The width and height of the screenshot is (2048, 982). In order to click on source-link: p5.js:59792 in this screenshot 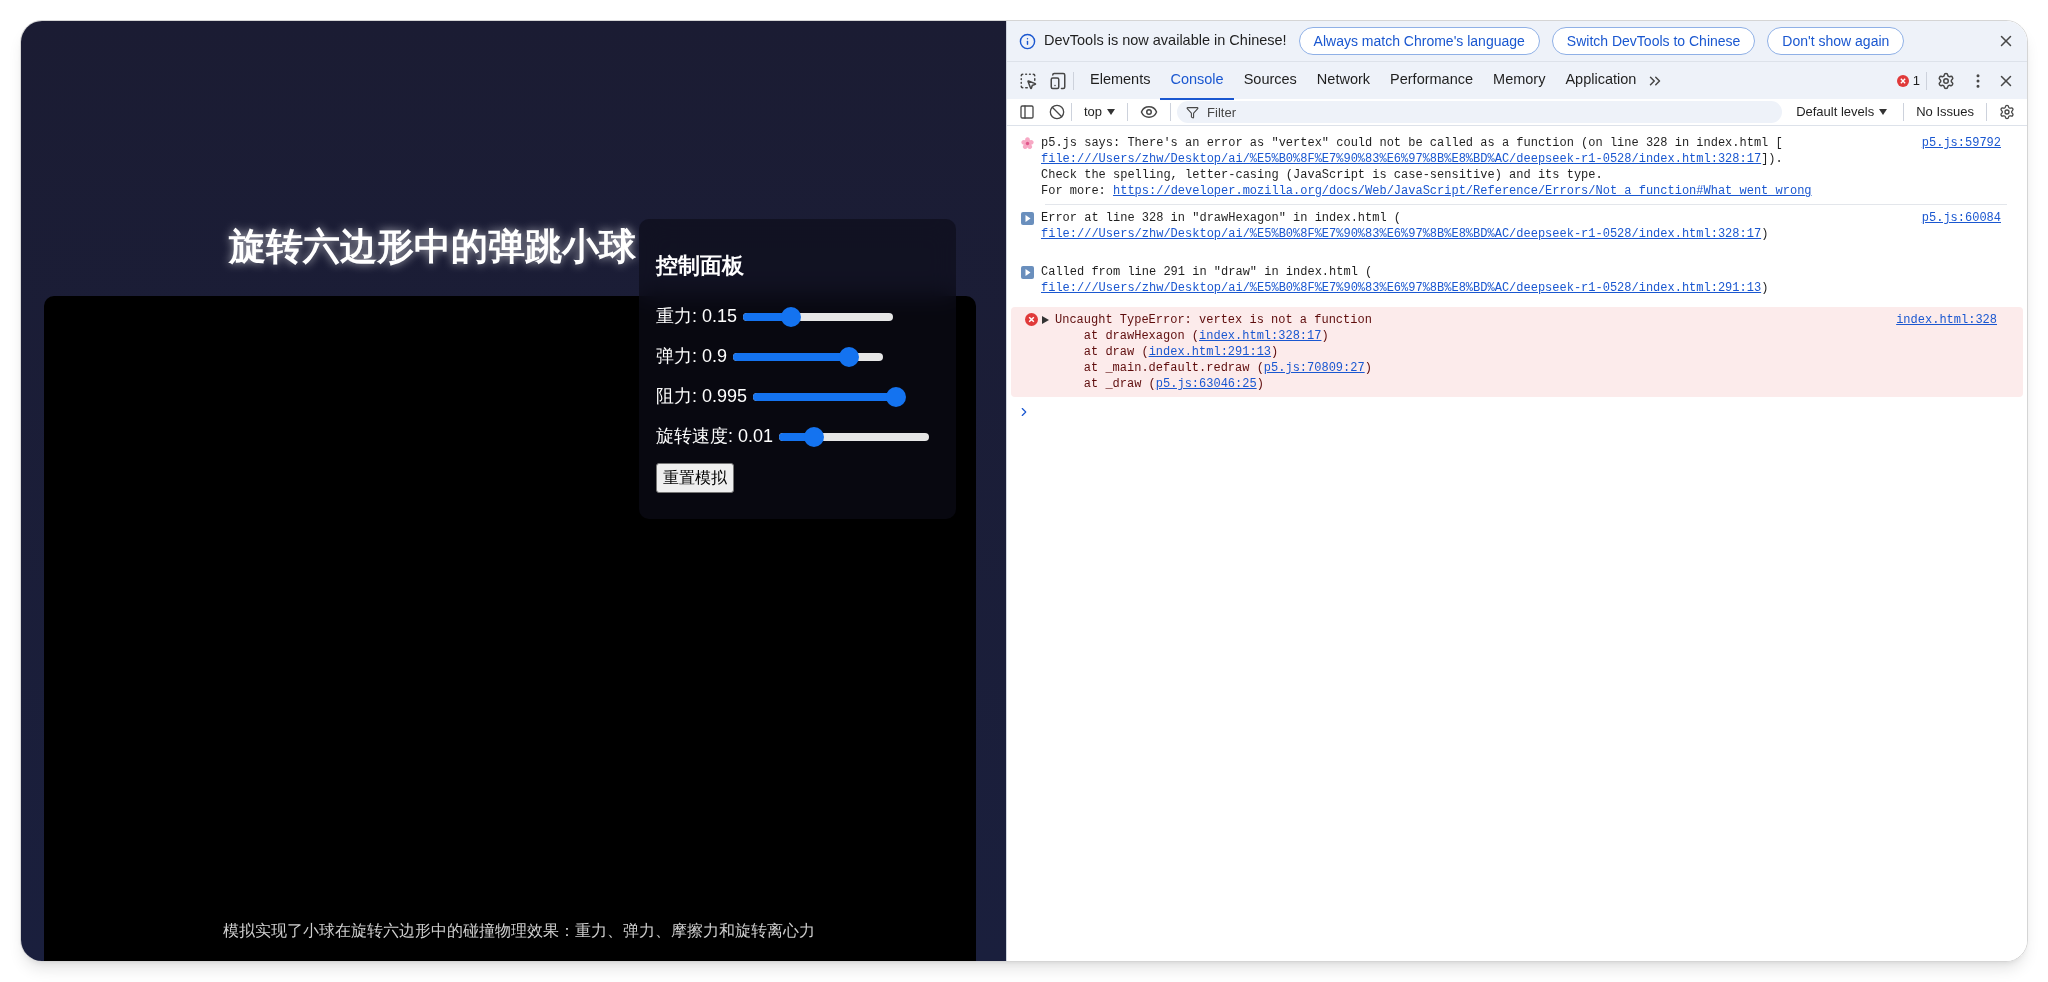, I will do `click(1961, 167)`.